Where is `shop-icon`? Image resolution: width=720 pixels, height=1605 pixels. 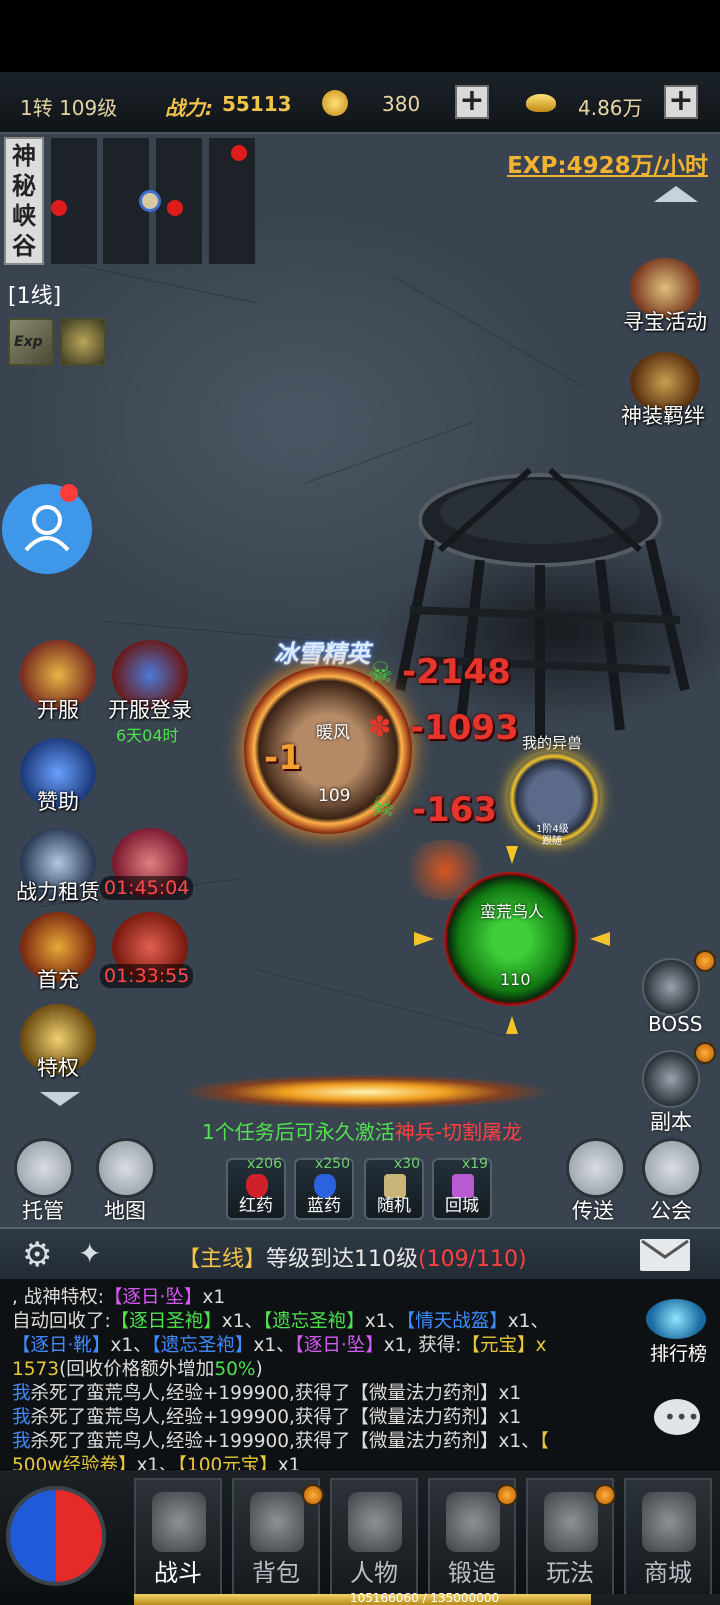
shop-icon is located at coordinates (669, 1522).